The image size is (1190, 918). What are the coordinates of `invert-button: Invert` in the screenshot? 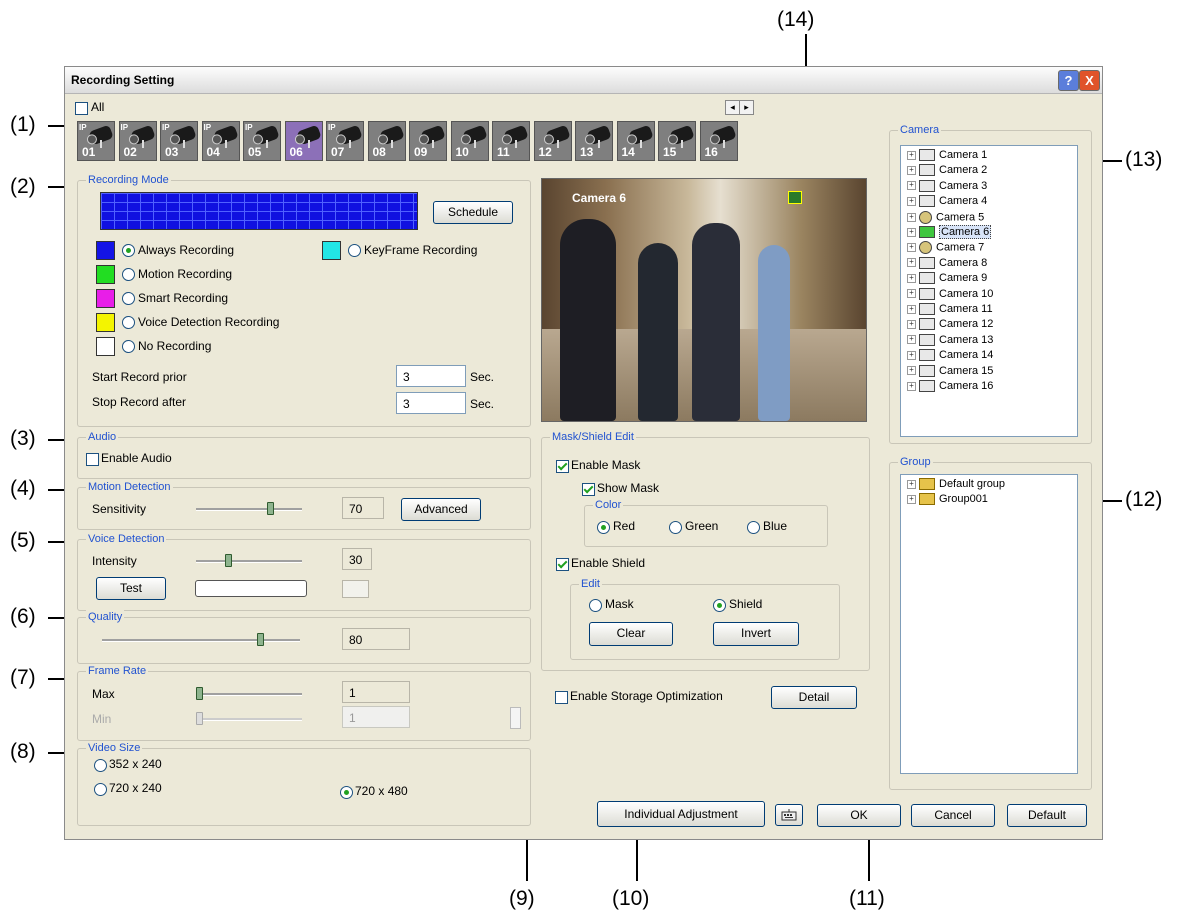 It's located at (756, 634).